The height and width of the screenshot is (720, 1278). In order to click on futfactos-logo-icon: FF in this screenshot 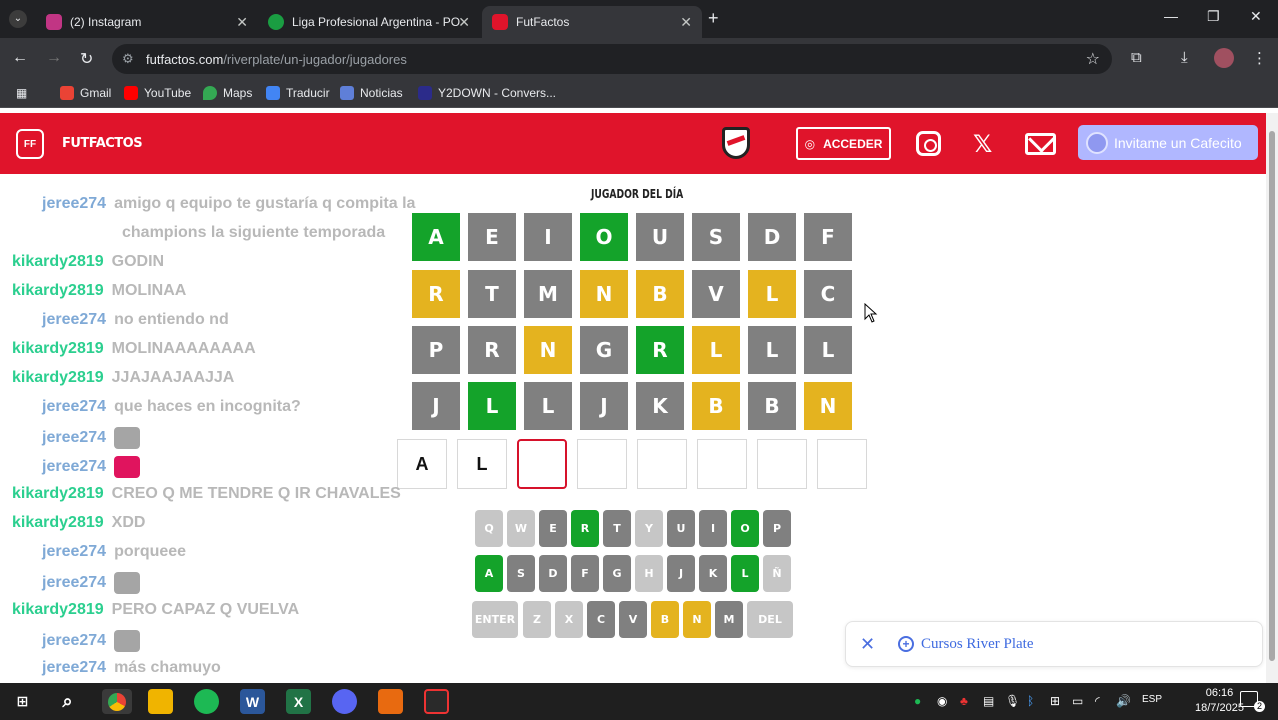, I will do `click(30, 144)`.